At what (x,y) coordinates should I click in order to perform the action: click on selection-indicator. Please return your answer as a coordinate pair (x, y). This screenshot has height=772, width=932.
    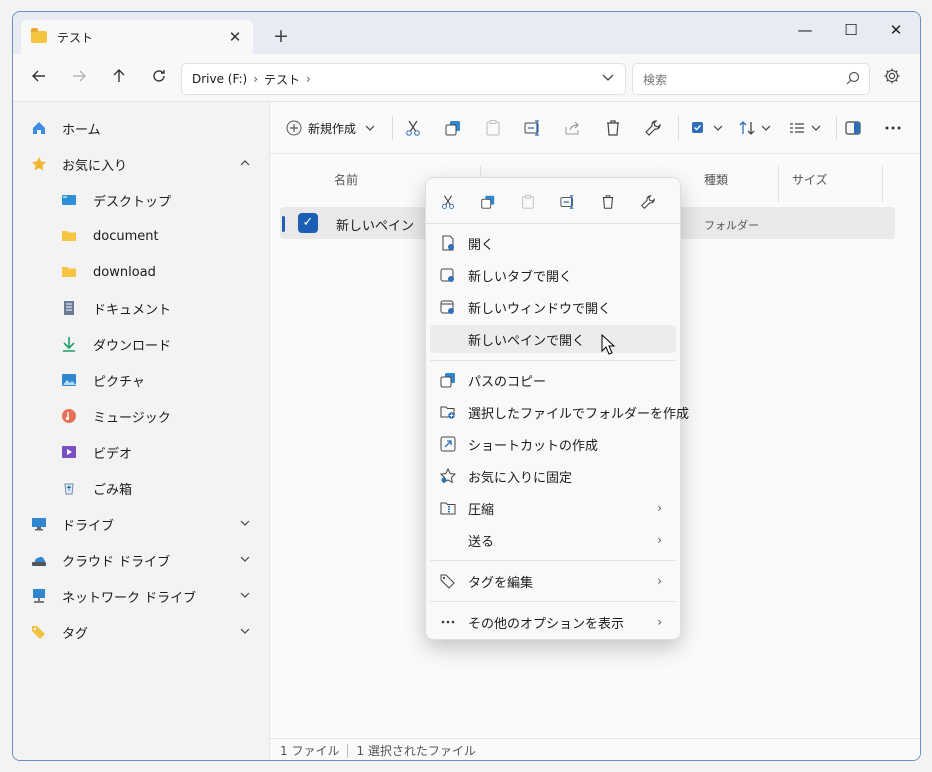
    Looking at the image, I should click on (283, 224).